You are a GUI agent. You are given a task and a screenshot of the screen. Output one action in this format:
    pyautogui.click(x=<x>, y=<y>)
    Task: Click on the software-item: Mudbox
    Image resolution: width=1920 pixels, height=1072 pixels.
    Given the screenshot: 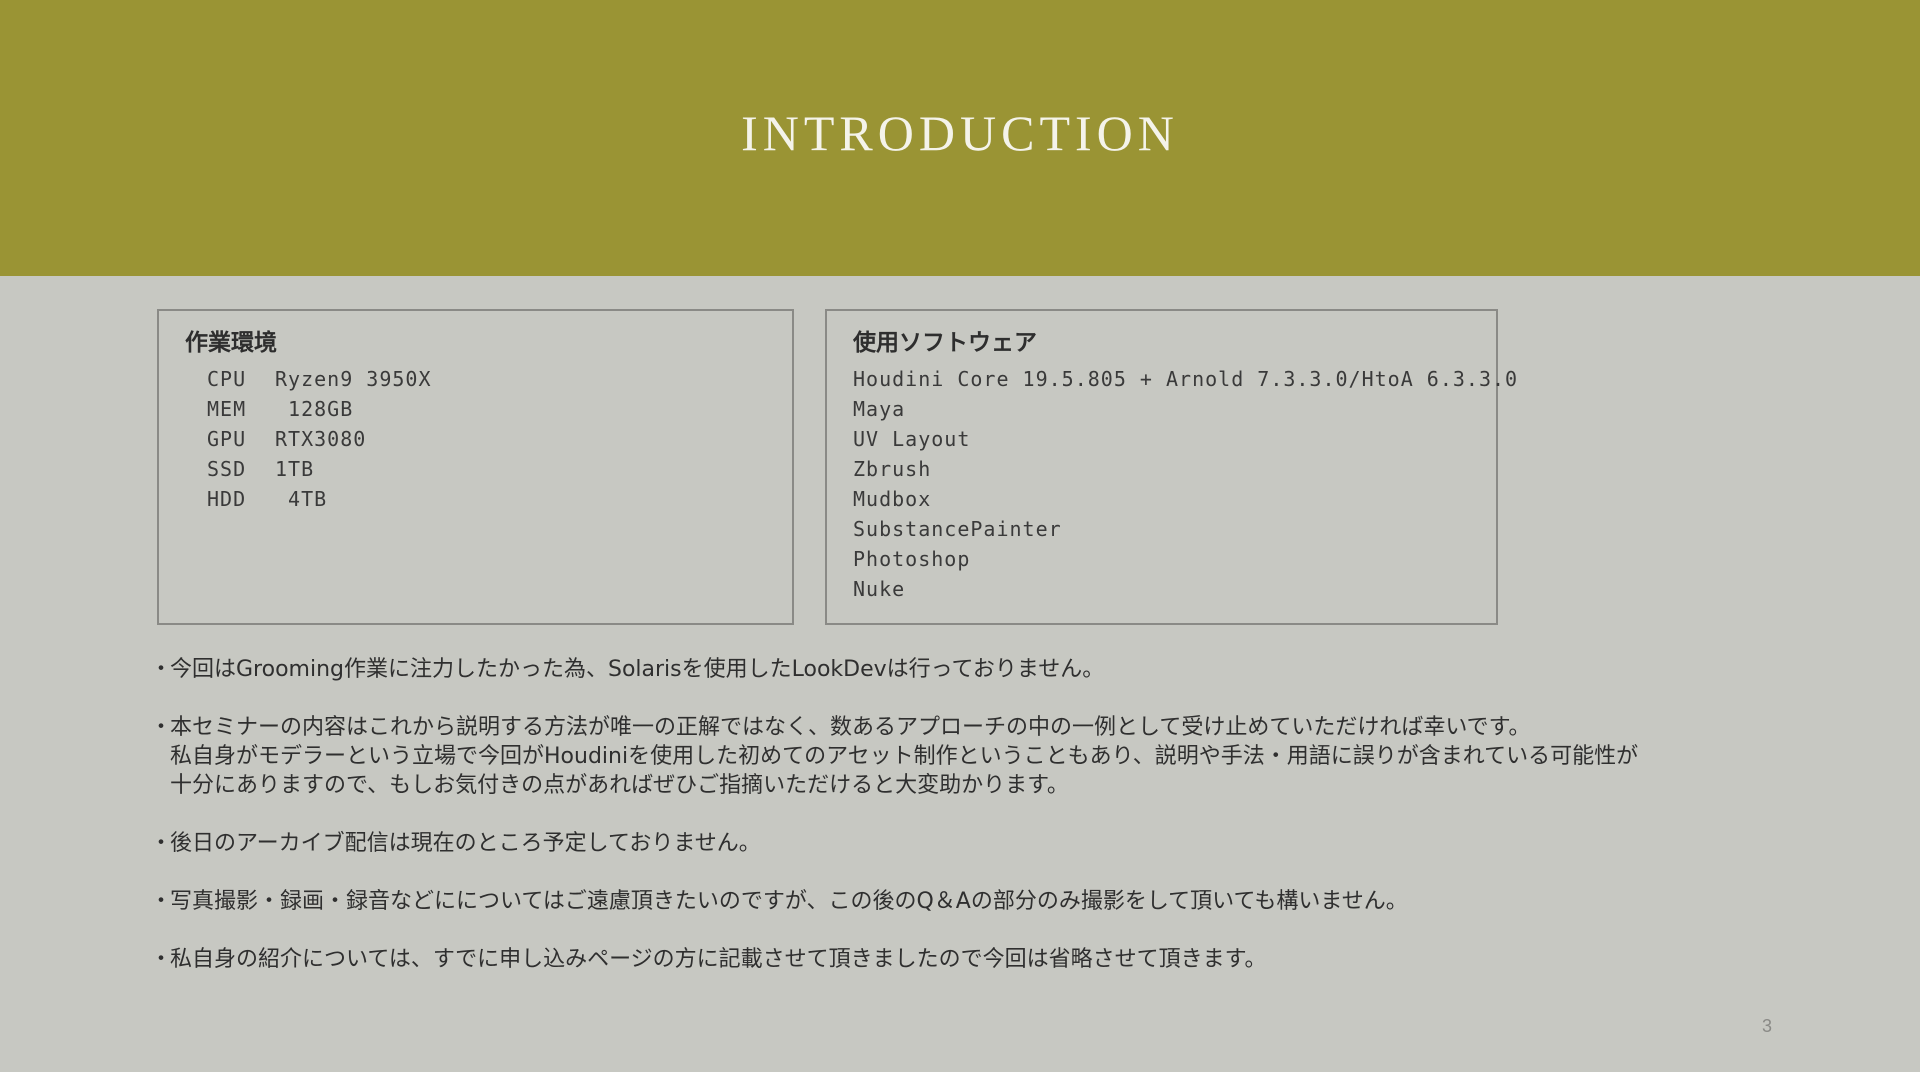 What is the action you would take?
    pyautogui.click(x=892, y=499)
    